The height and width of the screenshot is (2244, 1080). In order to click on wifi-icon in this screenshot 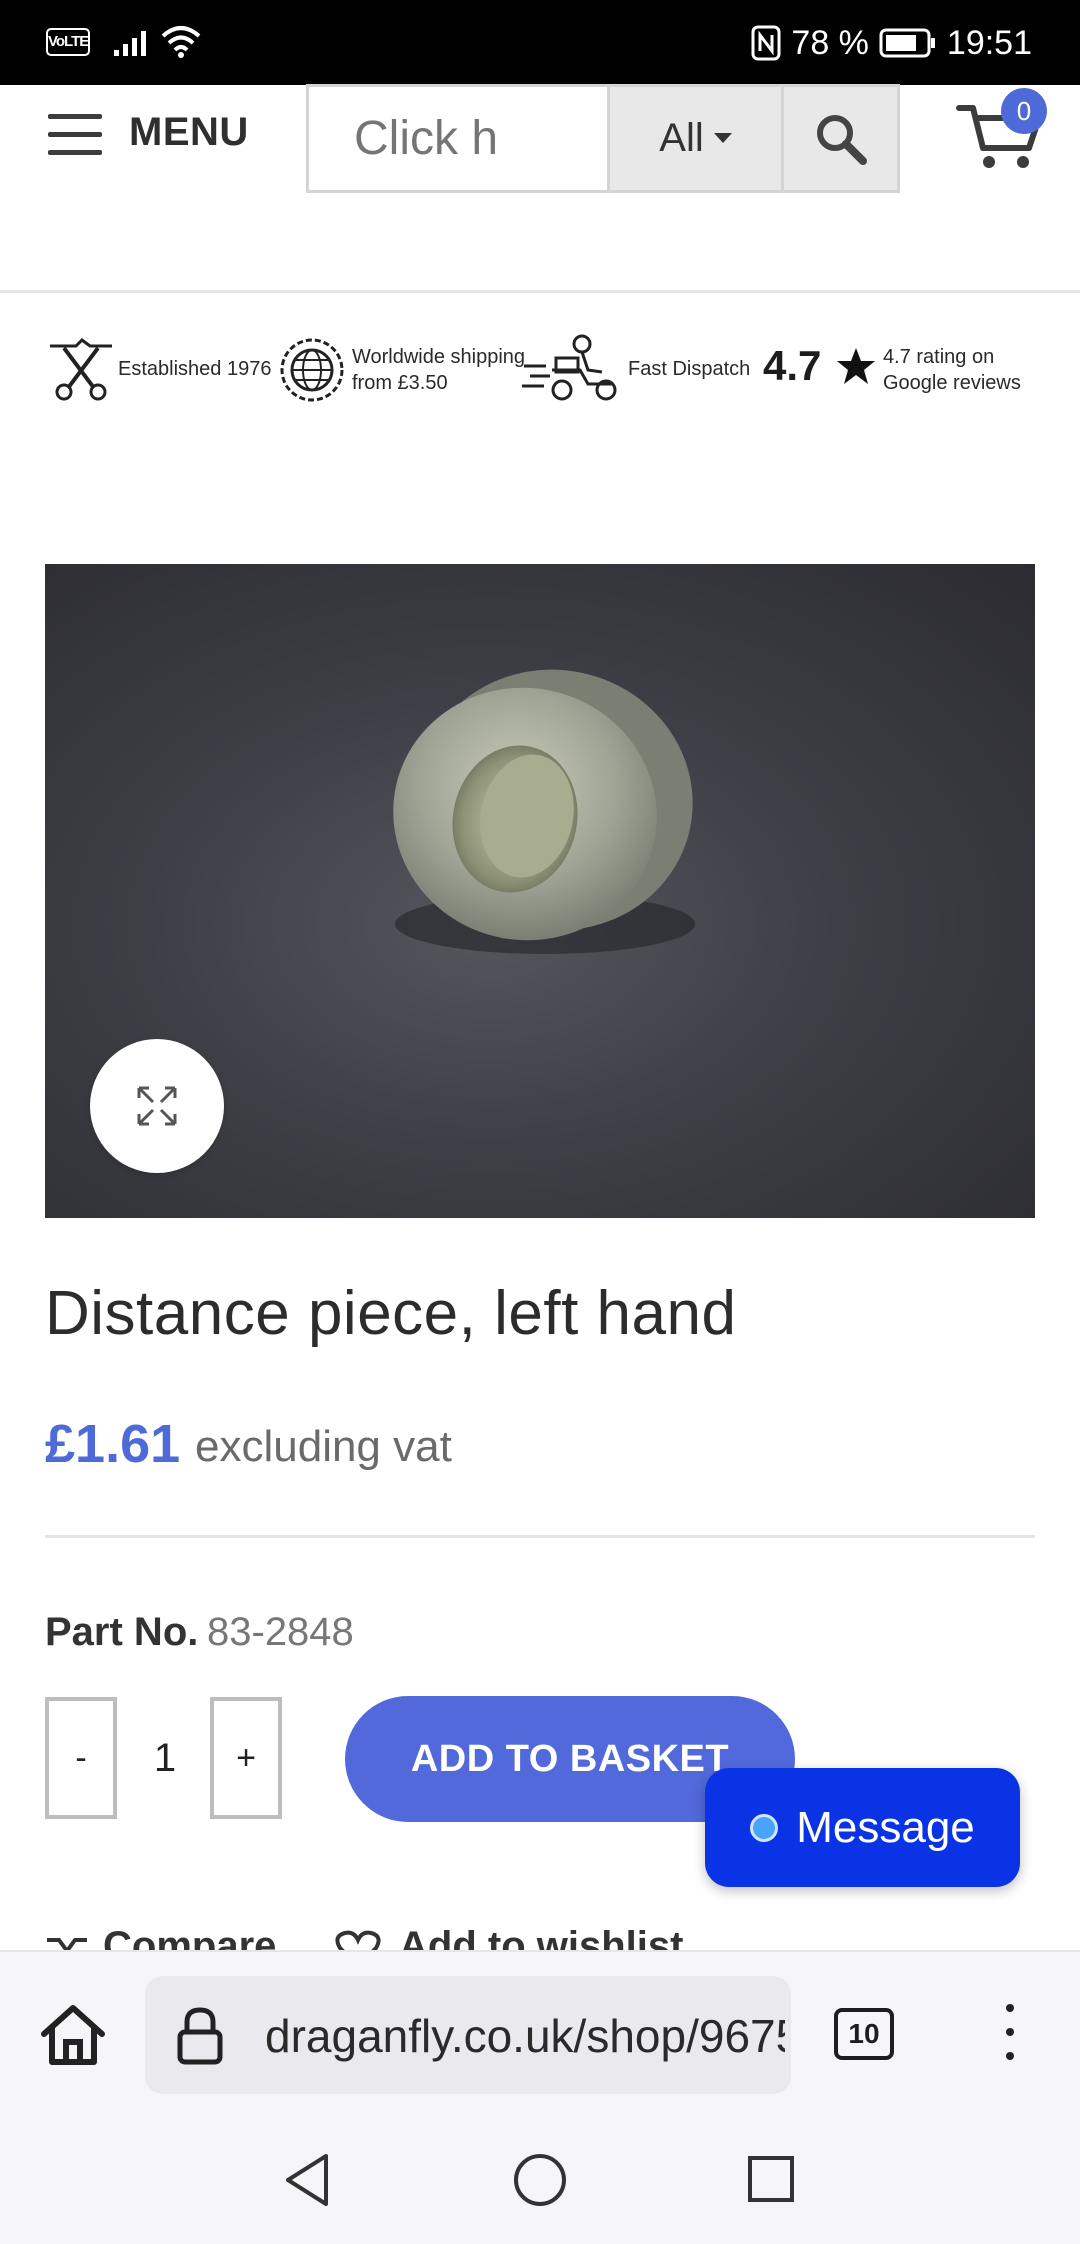, I will do `click(181, 42)`.